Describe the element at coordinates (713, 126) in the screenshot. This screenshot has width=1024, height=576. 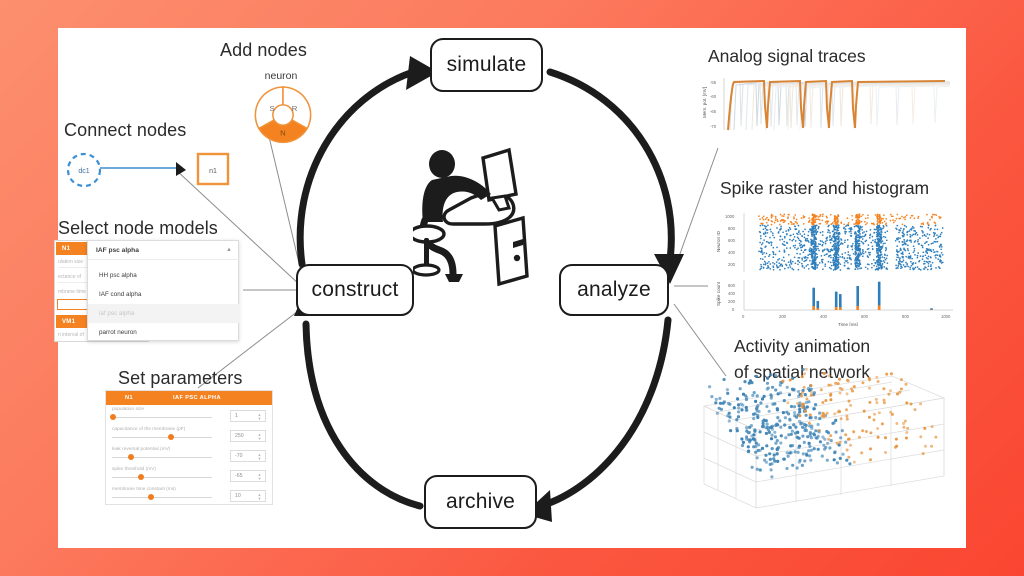
I see `svg-text: -70` at that location.